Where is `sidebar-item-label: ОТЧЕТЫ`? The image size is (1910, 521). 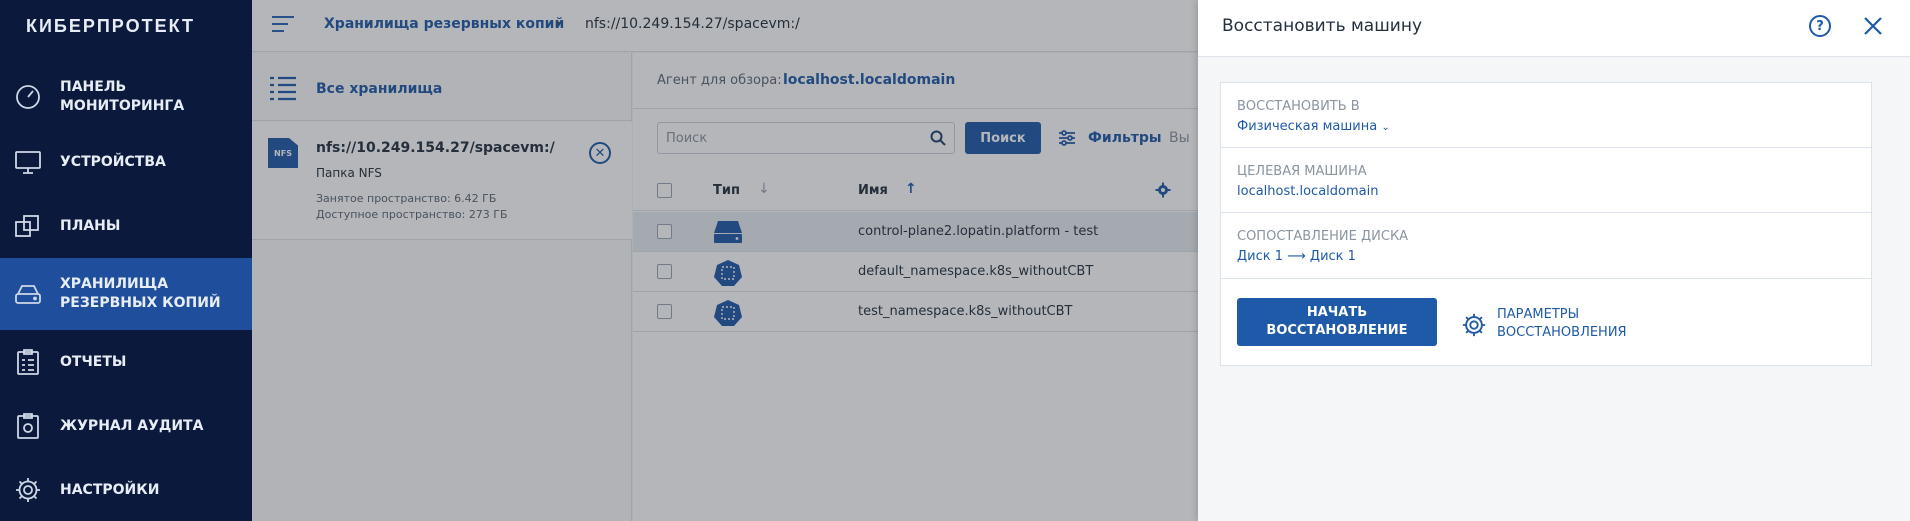
sidebar-item-label: ОТЧЕТЫ is located at coordinates (93, 361).